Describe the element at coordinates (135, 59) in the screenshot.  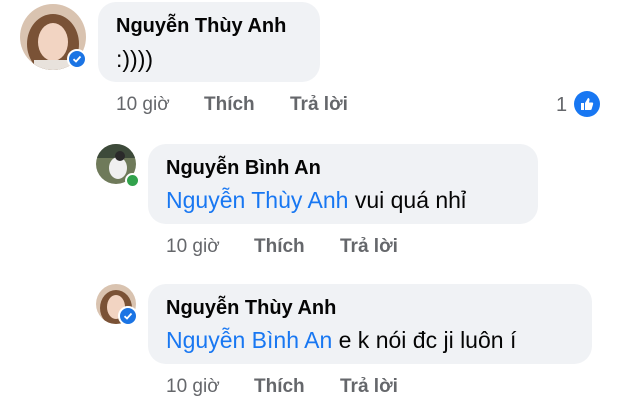
I see `comment-text: :))))` at that location.